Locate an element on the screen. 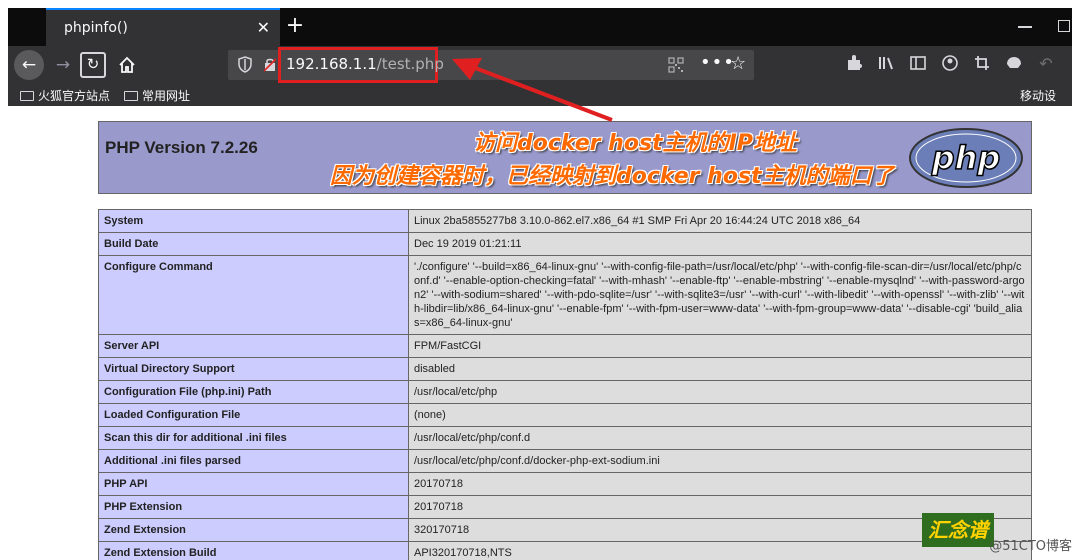  table-row: Server API FPM/FastCGI is located at coordinates (565, 346).